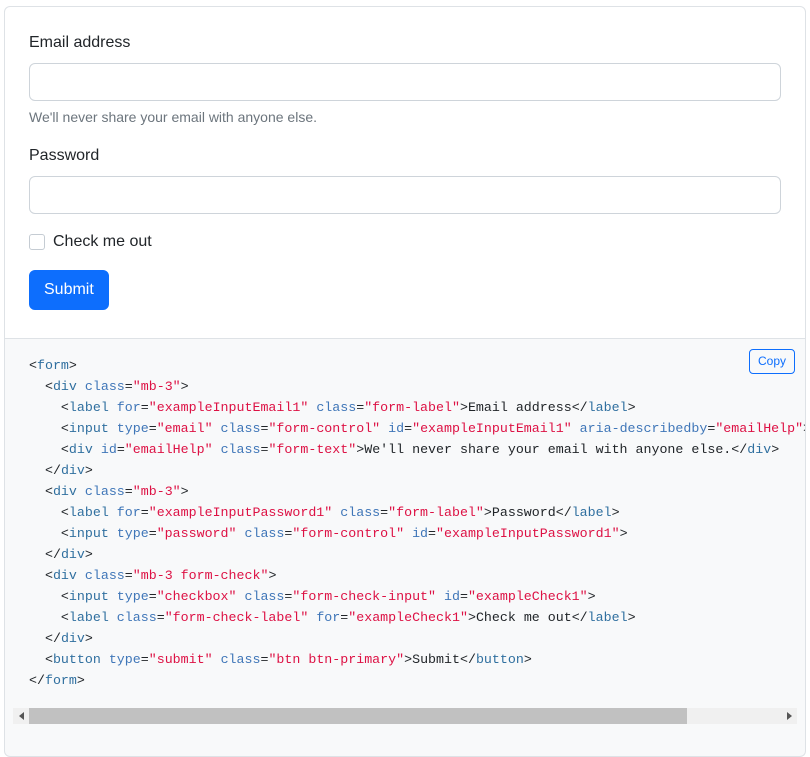 The image size is (810, 757). Describe the element at coordinates (358, 716) in the screenshot. I see `scrollbar-thumb` at that location.